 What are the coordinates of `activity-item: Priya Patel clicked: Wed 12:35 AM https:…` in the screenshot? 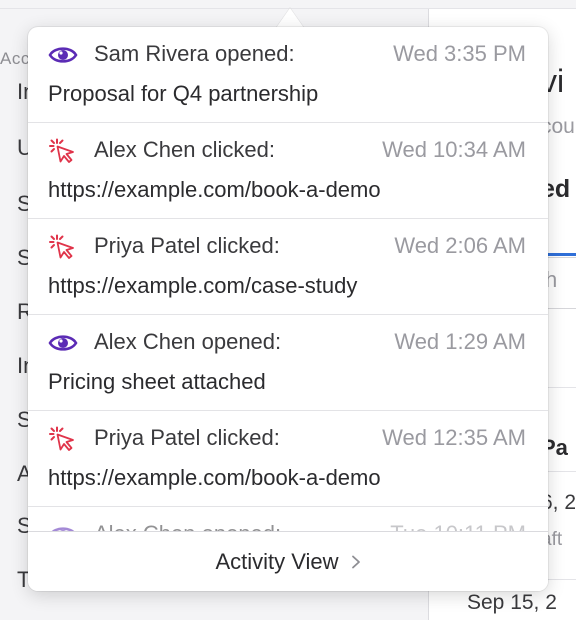 It's located at (288, 459).